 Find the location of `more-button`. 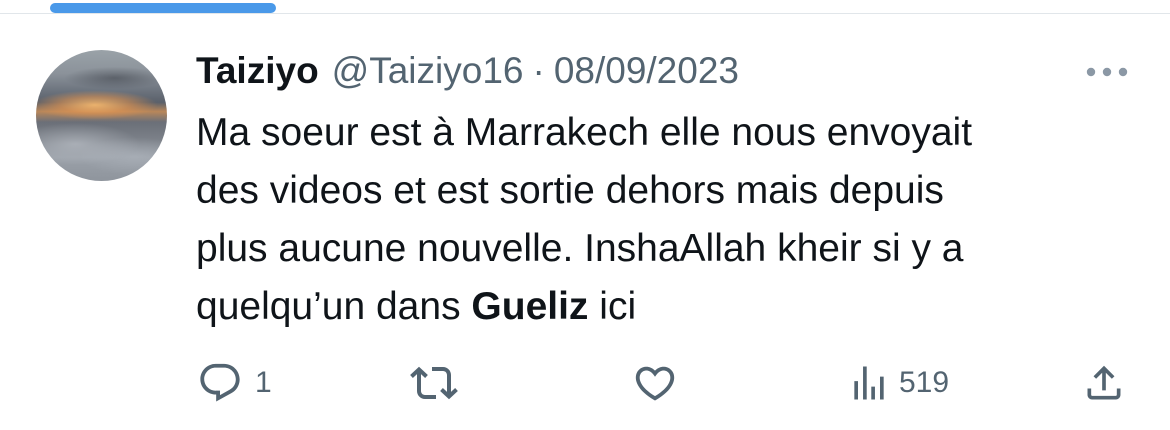

more-button is located at coordinates (1107, 72).